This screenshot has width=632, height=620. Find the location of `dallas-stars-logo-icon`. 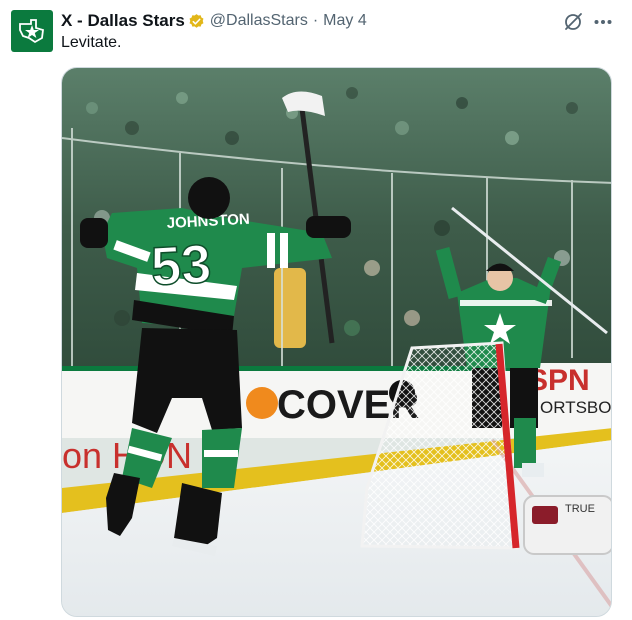

dallas-stars-logo-icon is located at coordinates (31, 31).